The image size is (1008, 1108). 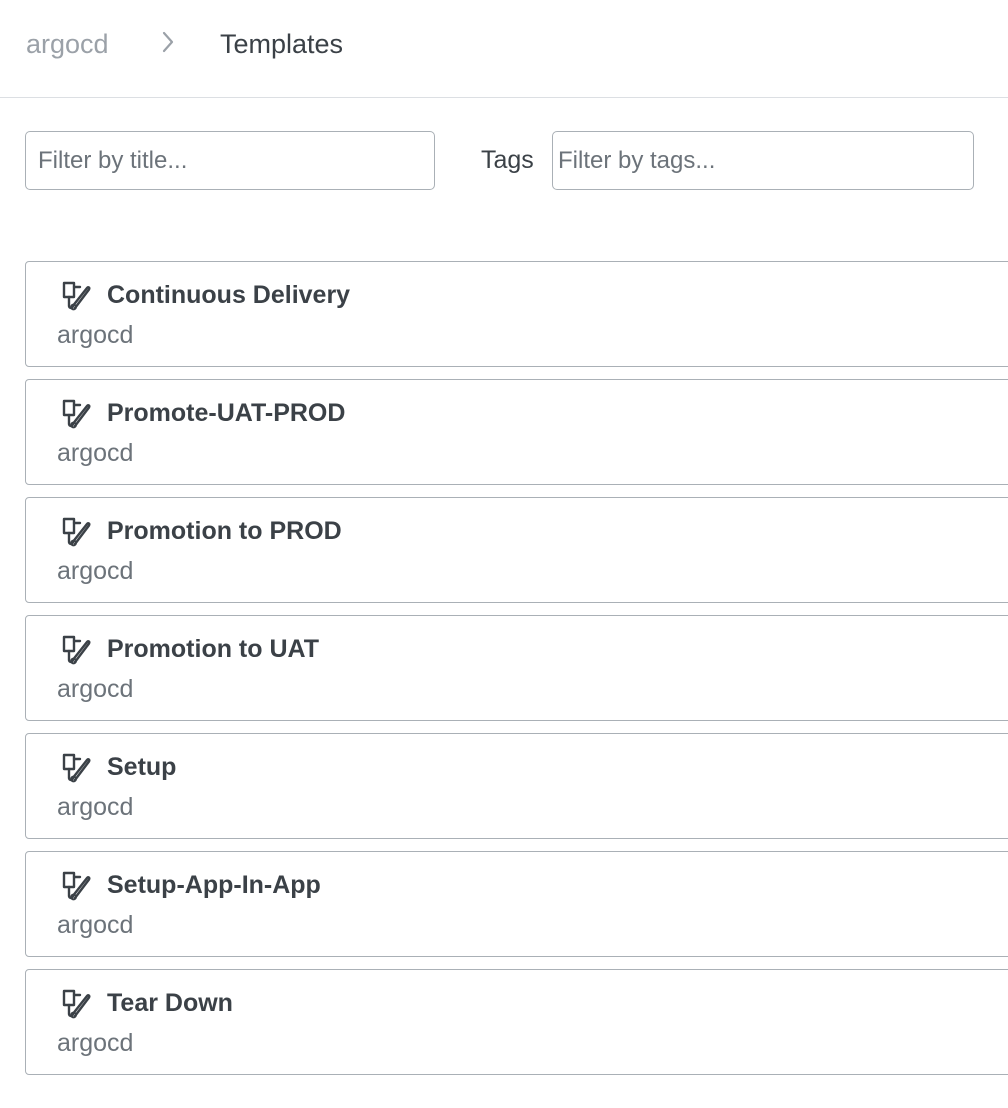 I want to click on breadcrumb-root: argocd, so click(x=67, y=44).